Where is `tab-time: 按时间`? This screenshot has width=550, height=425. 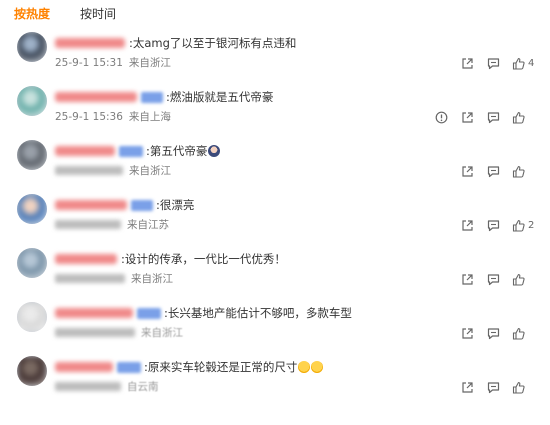
tab-time: 按时间 is located at coordinates (98, 14).